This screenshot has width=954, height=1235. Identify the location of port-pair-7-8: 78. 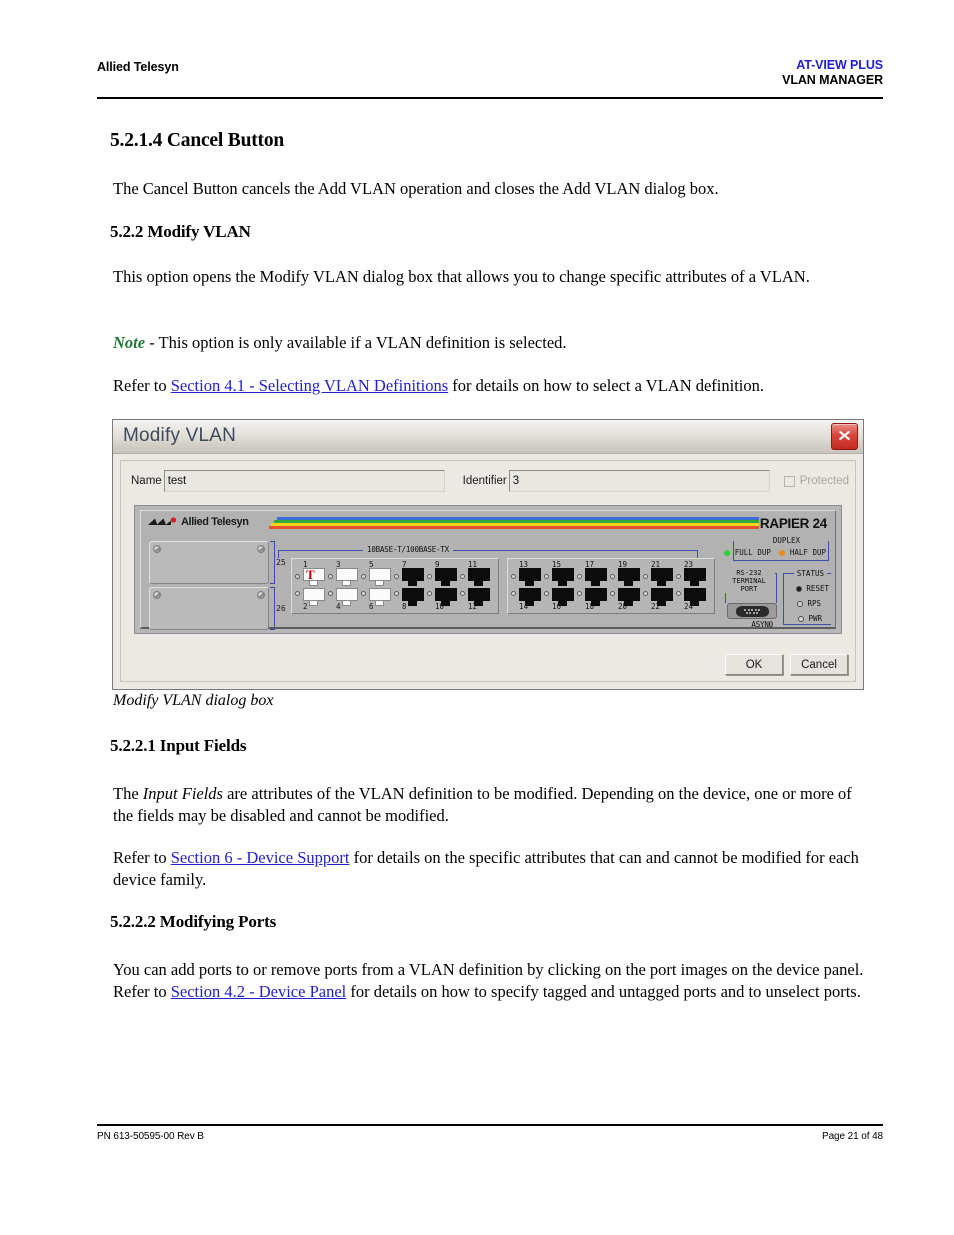
(409, 586).